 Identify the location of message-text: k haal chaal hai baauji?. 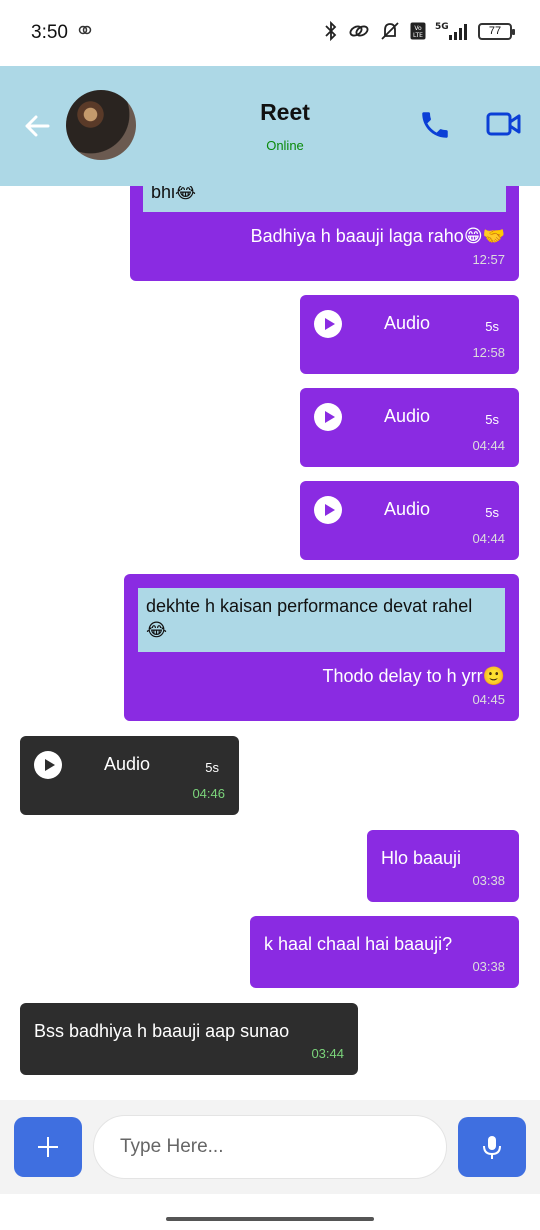
(358, 944).